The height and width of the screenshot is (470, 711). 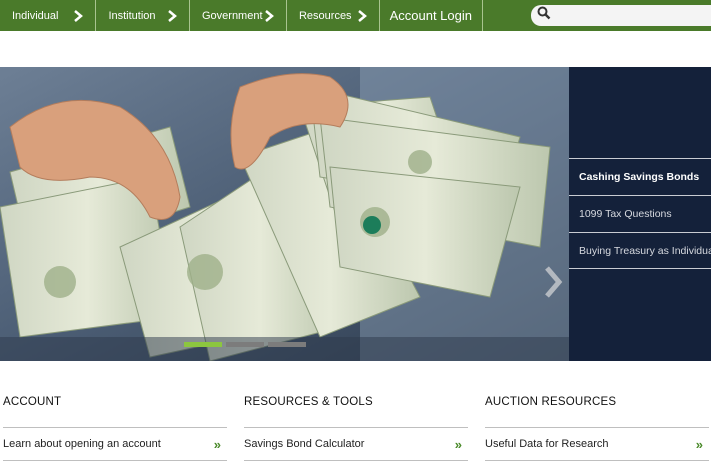 I want to click on column-link: Useful Data for Research », so click(x=597, y=444).